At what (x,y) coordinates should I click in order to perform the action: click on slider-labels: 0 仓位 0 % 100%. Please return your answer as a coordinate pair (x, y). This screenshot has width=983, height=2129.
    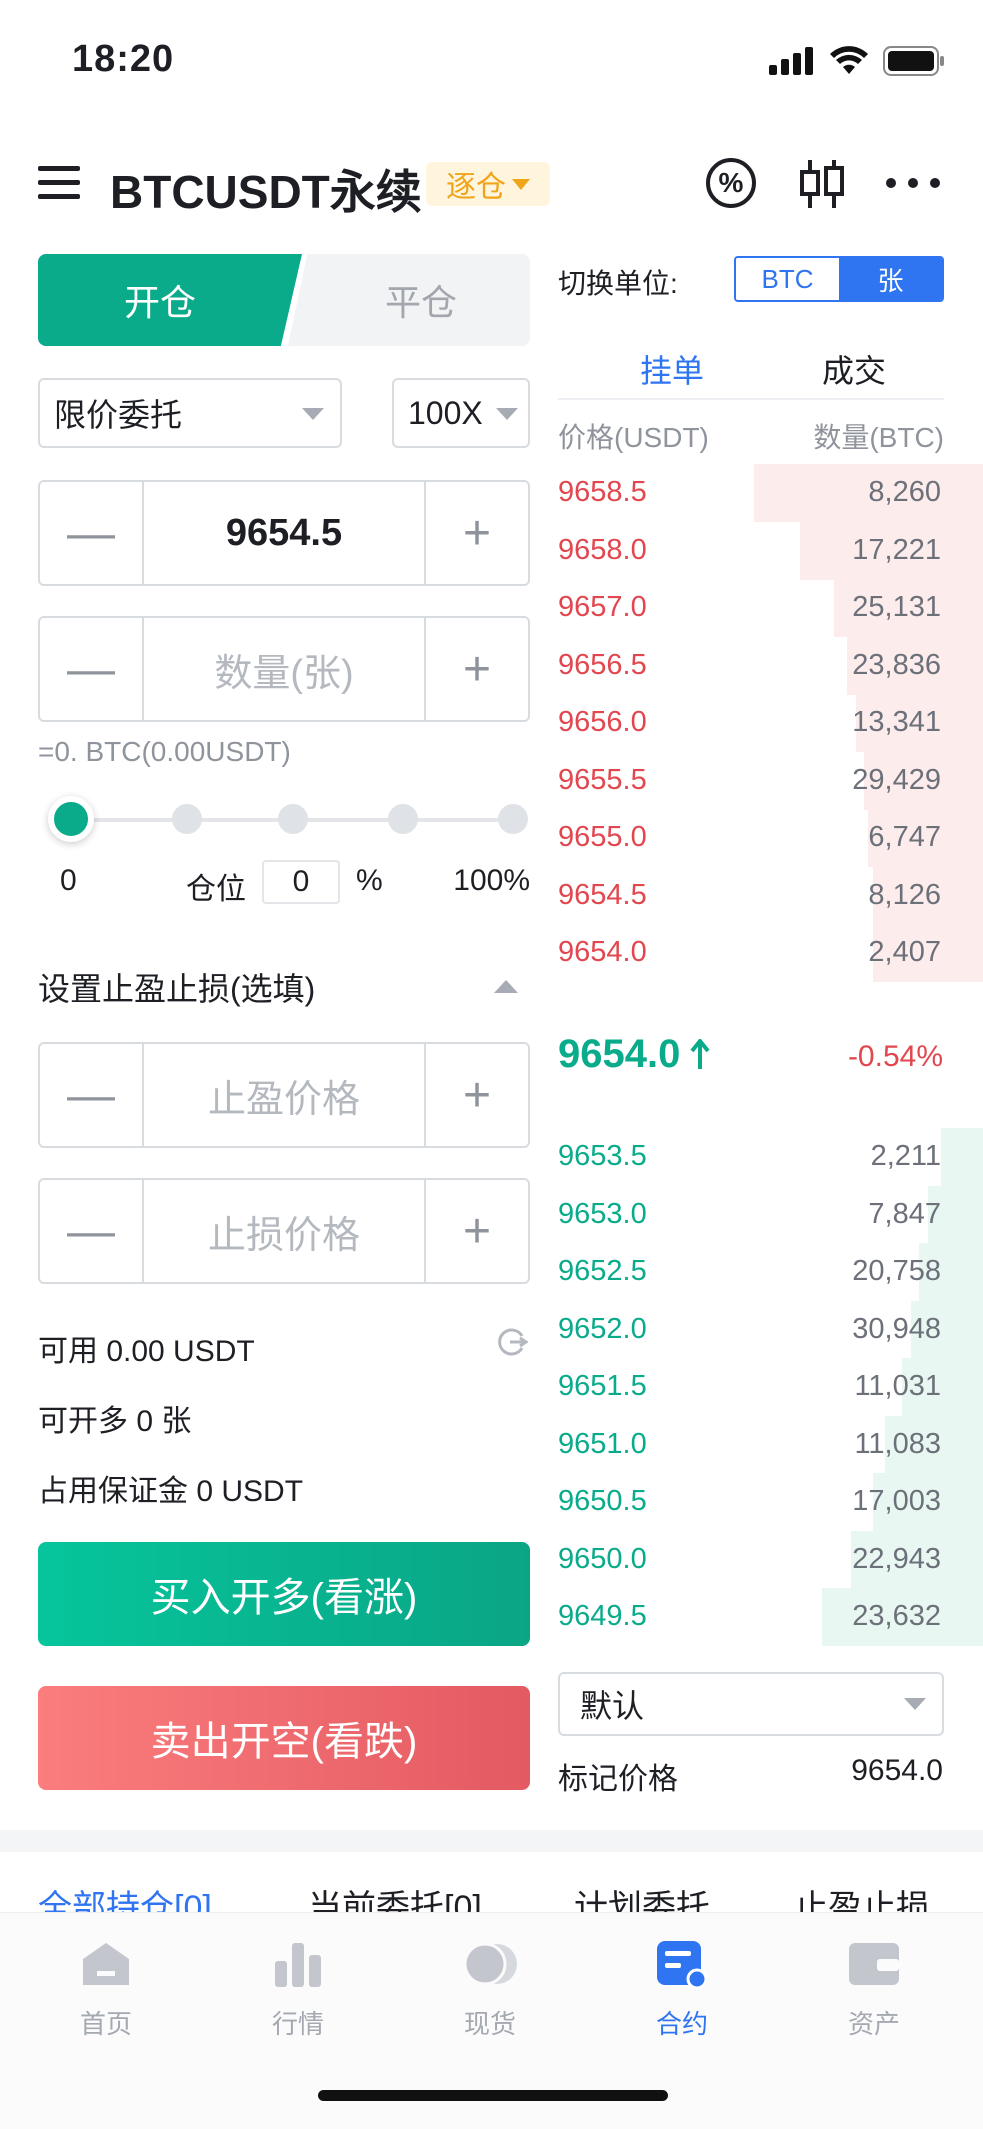
    Looking at the image, I should click on (284, 885).